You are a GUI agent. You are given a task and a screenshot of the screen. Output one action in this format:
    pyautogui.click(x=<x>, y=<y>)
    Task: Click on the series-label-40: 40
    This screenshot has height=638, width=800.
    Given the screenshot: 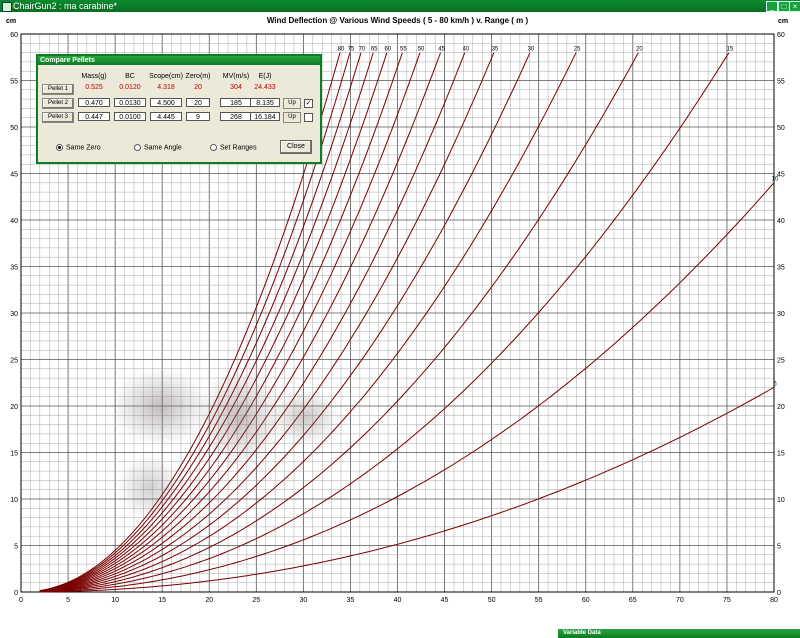 What is the action you would take?
    pyautogui.click(x=465, y=50)
    